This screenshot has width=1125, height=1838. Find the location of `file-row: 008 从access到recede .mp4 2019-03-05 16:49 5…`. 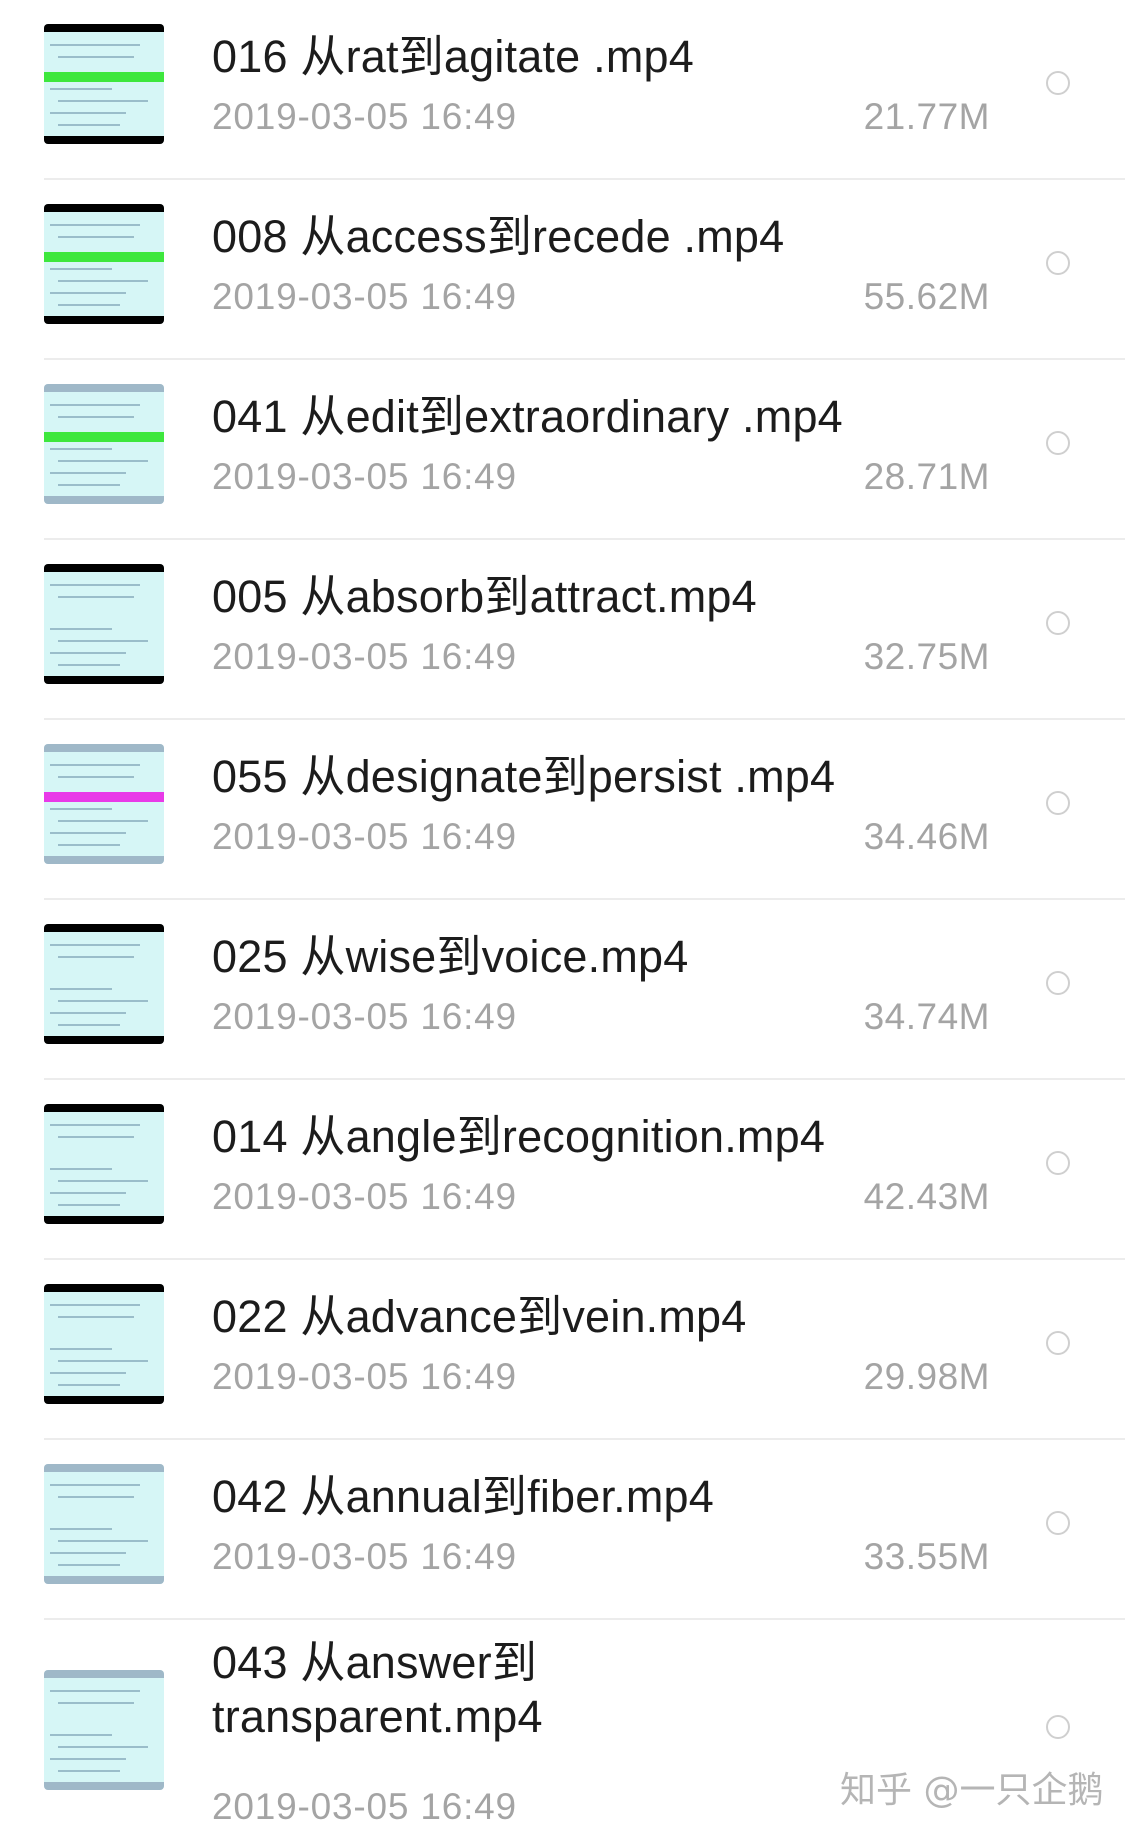

file-row: 008 从access到recede .mp4 2019-03-05 16:49 5… is located at coordinates (562, 270).